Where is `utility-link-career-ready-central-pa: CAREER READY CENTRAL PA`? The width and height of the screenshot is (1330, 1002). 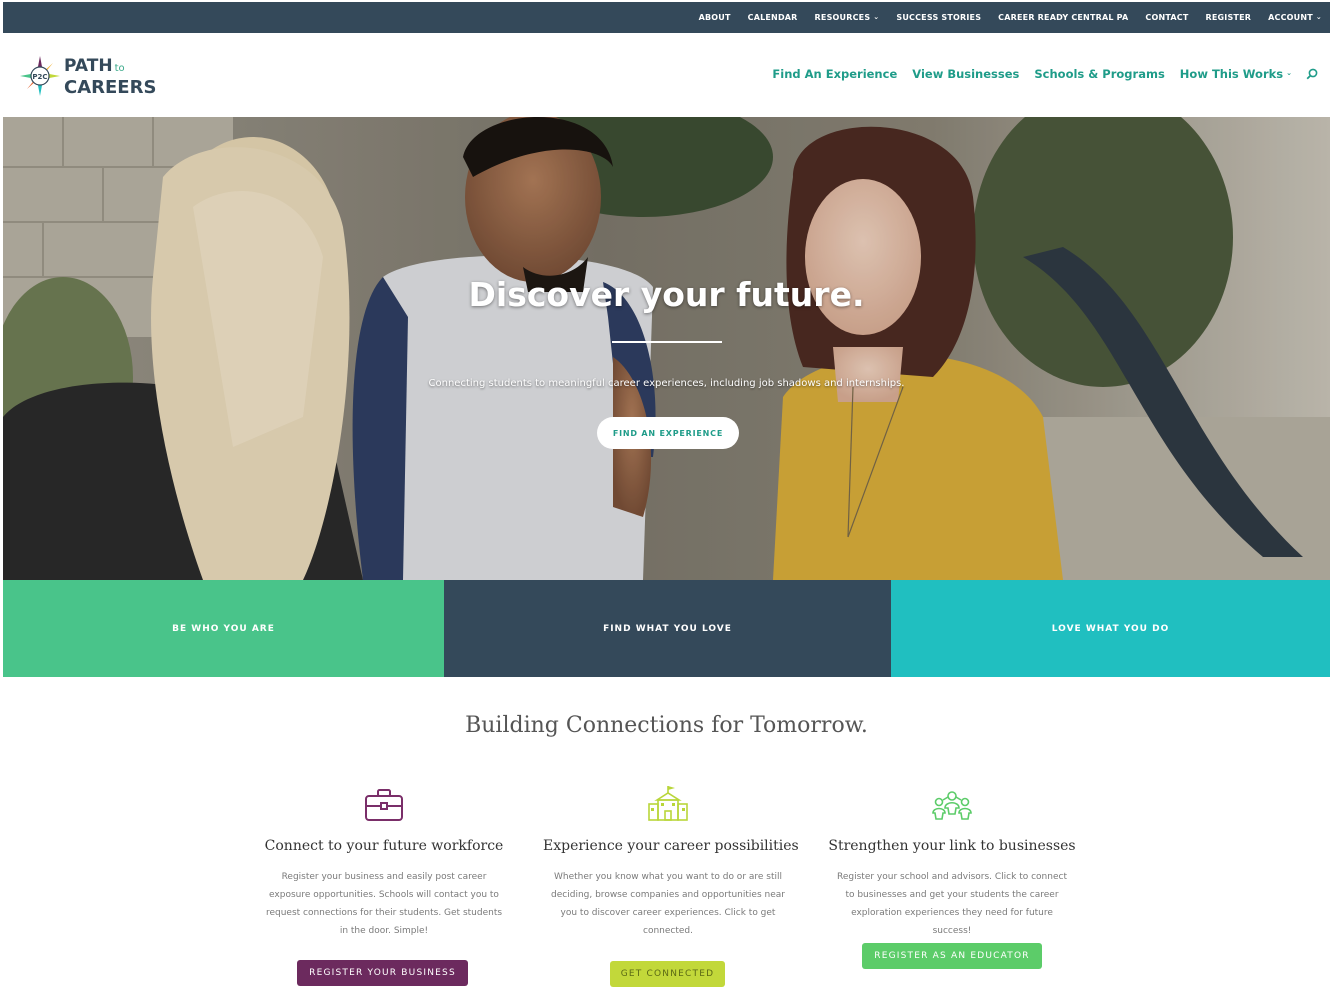 utility-link-career-ready-central-pa: CAREER READY CENTRAL PA is located at coordinates (1063, 17).